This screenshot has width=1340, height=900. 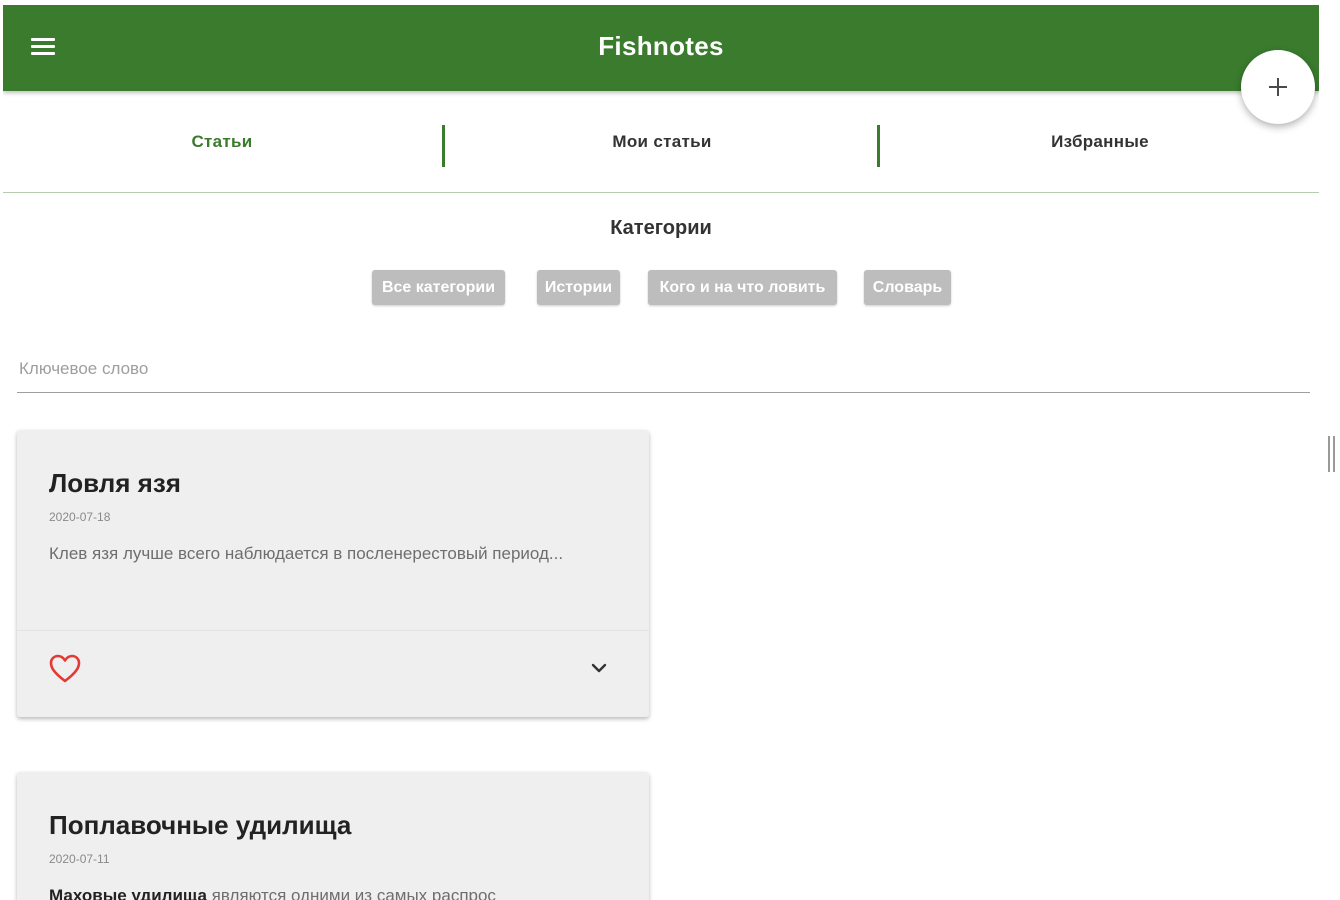 I want to click on app-bar: Fishnotes, so click(x=661, y=48).